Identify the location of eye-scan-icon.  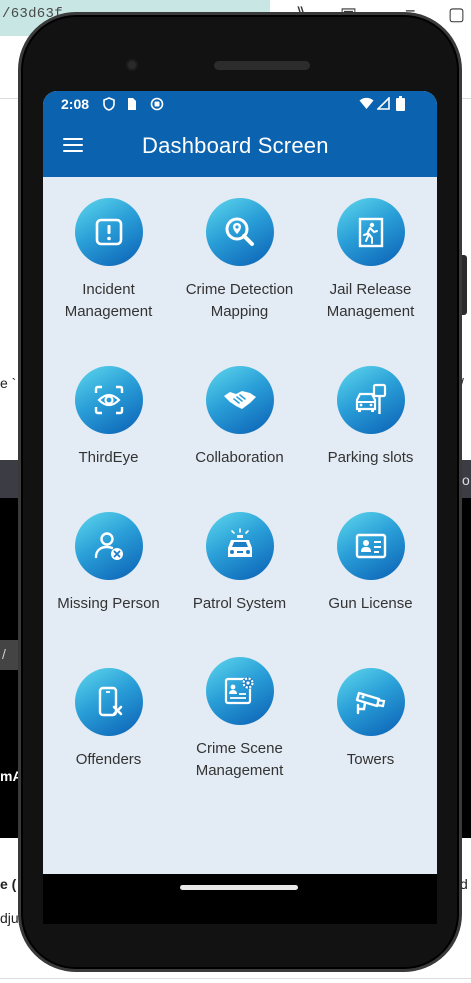
(108, 400).